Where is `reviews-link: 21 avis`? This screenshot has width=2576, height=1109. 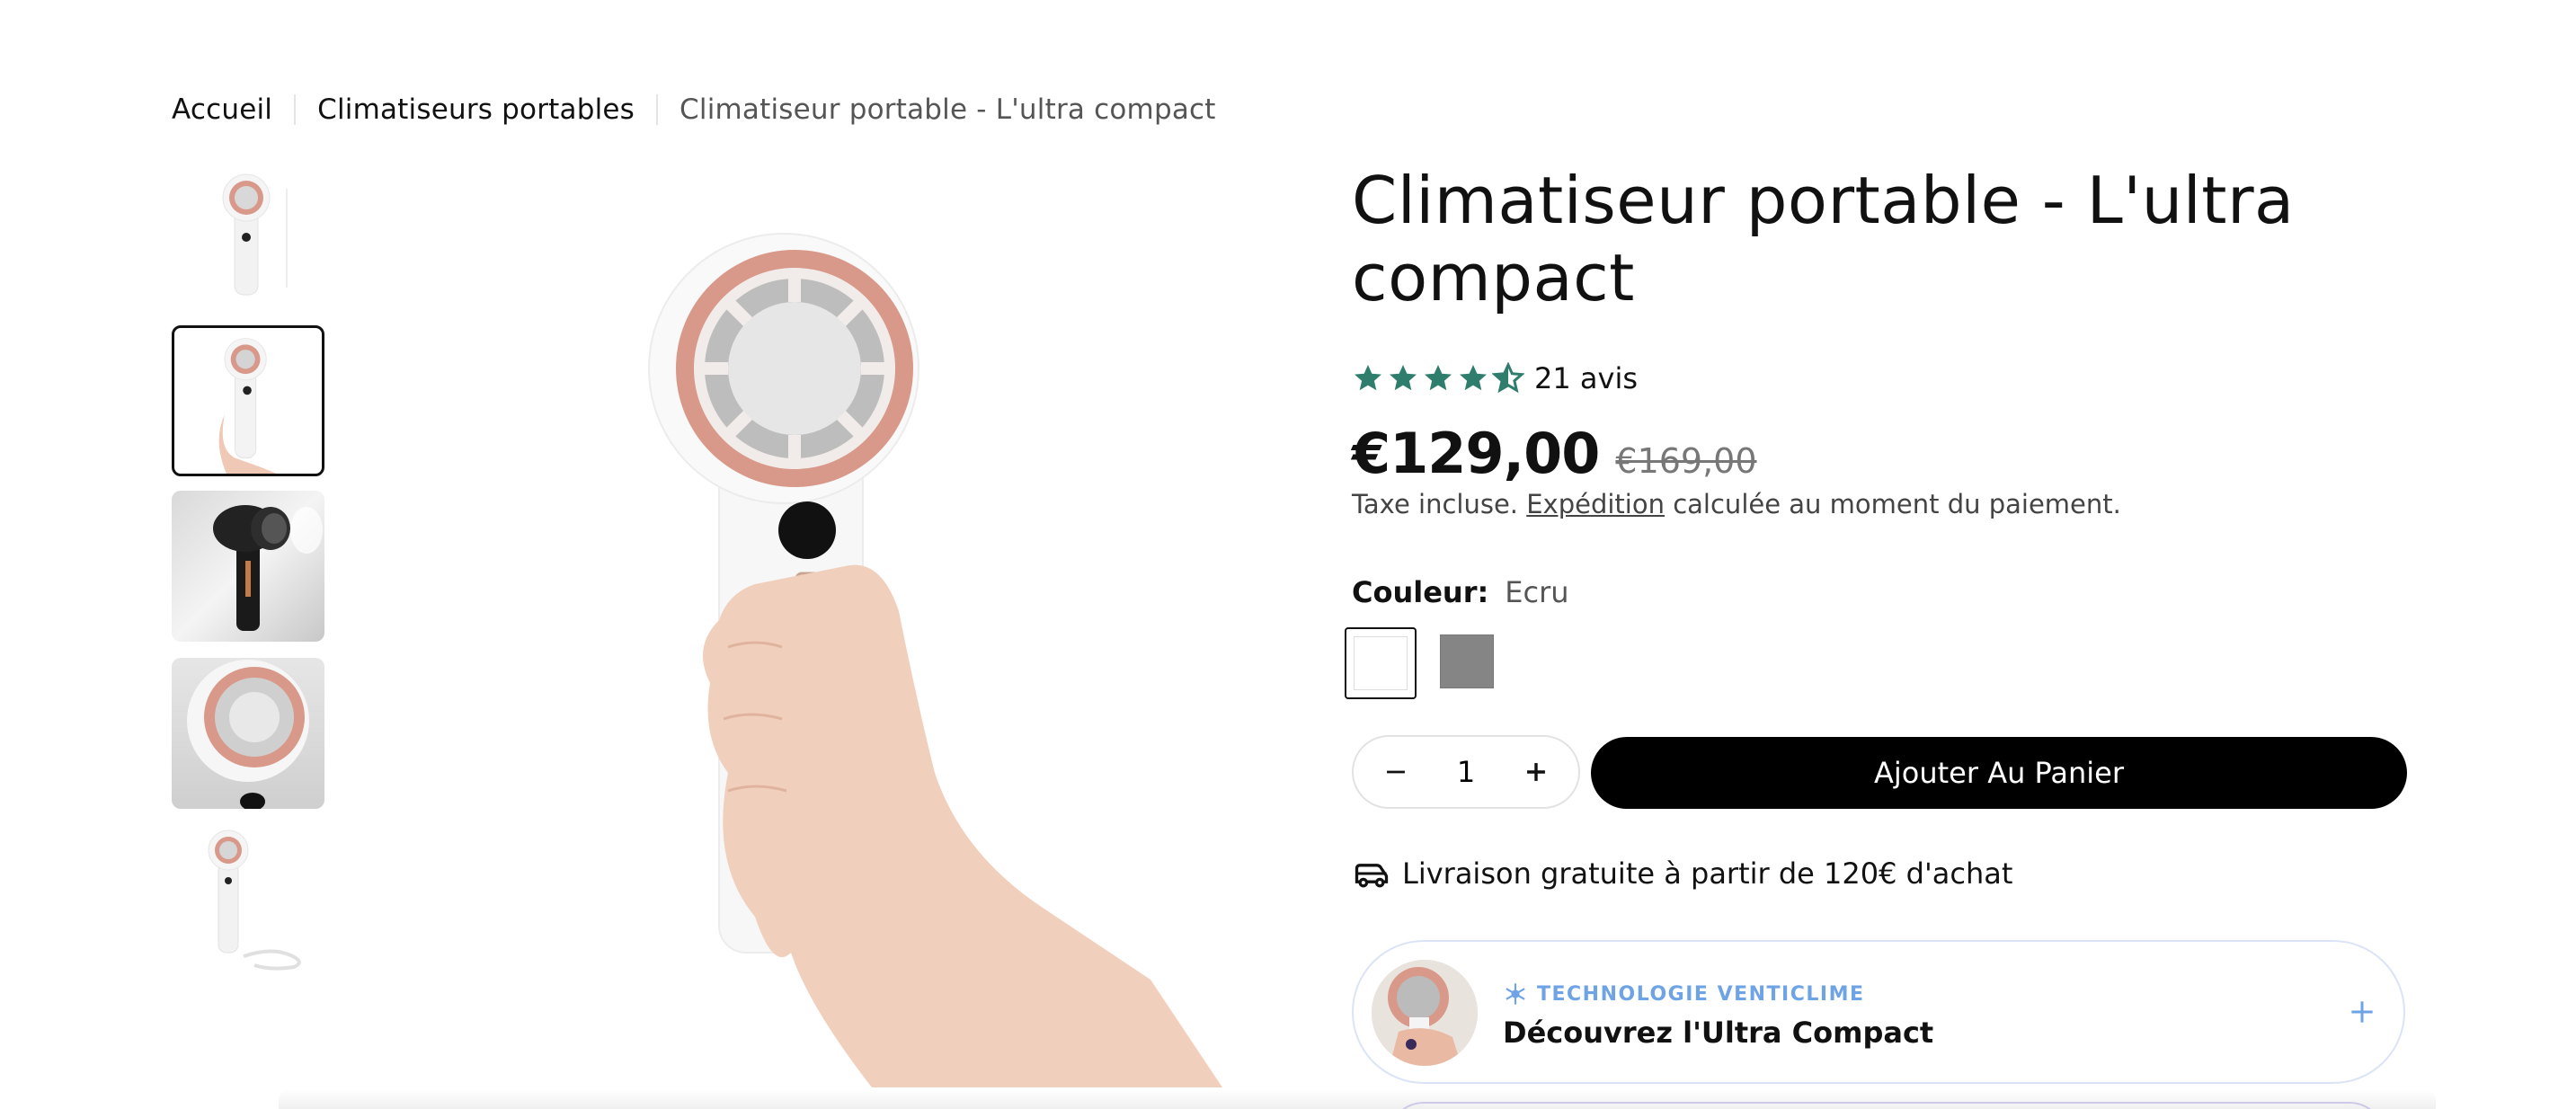 reviews-link: 21 avis is located at coordinates (1586, 378).